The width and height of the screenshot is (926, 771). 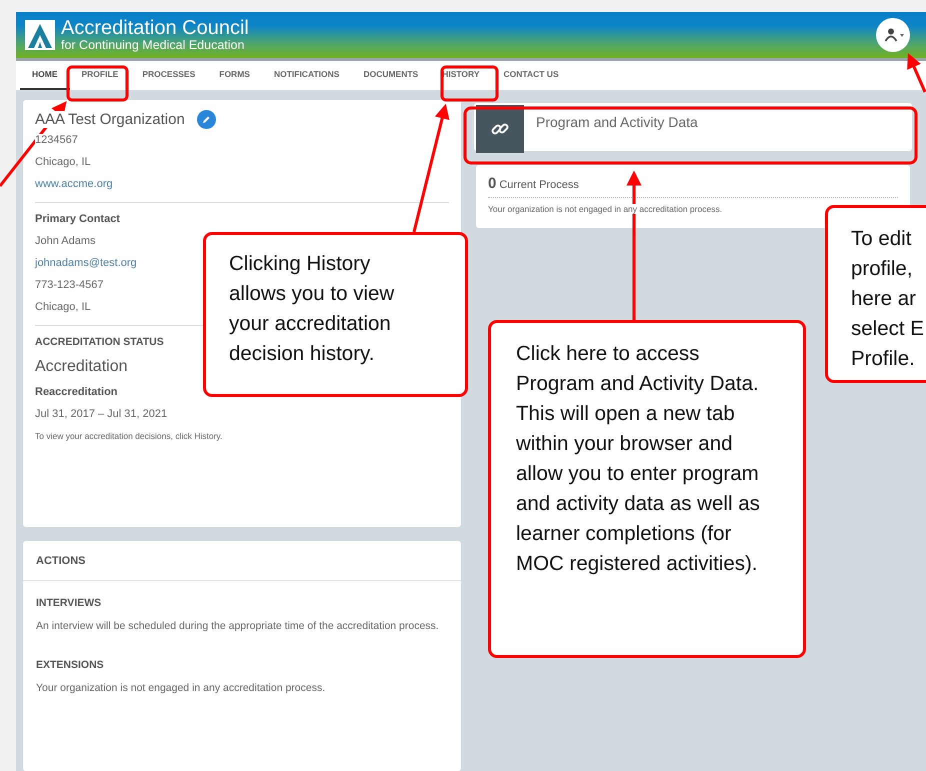 I want to click on organization-city: Chicago, IL, so click(x=63, y=162).